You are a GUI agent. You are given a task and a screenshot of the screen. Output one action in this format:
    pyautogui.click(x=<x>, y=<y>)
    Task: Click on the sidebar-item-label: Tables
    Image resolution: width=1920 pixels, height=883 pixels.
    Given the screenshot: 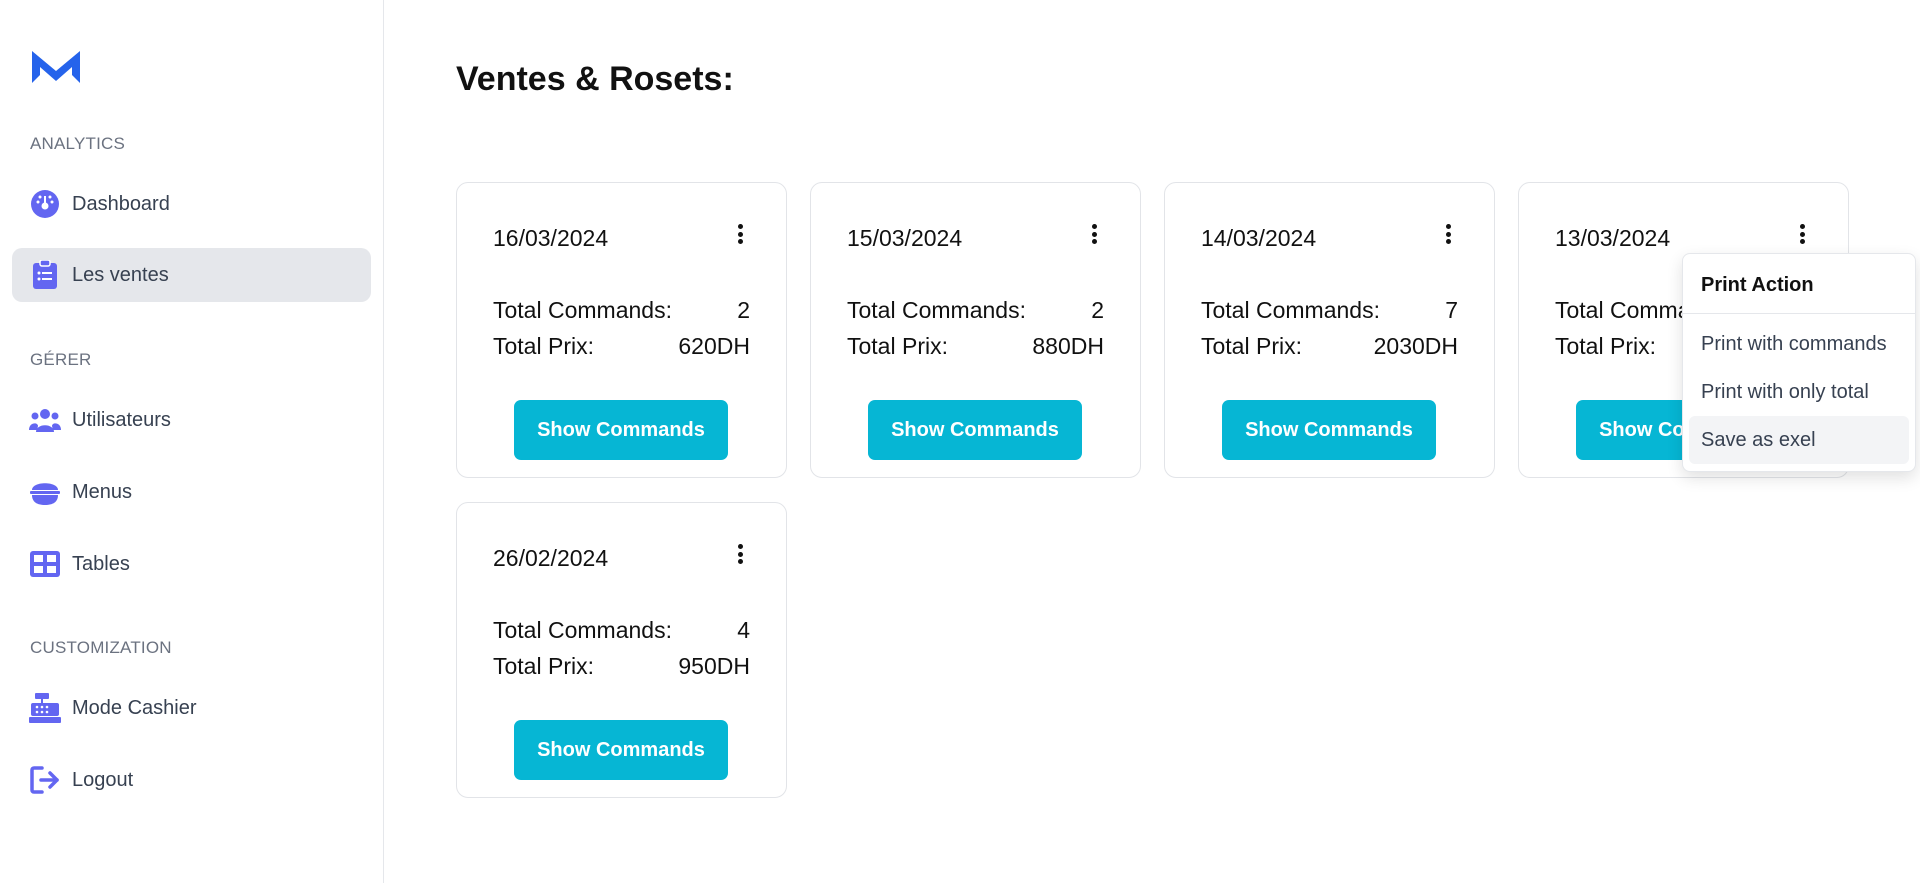 What is the action you would take?
    pyautogui.click(x=101, y=563)
    